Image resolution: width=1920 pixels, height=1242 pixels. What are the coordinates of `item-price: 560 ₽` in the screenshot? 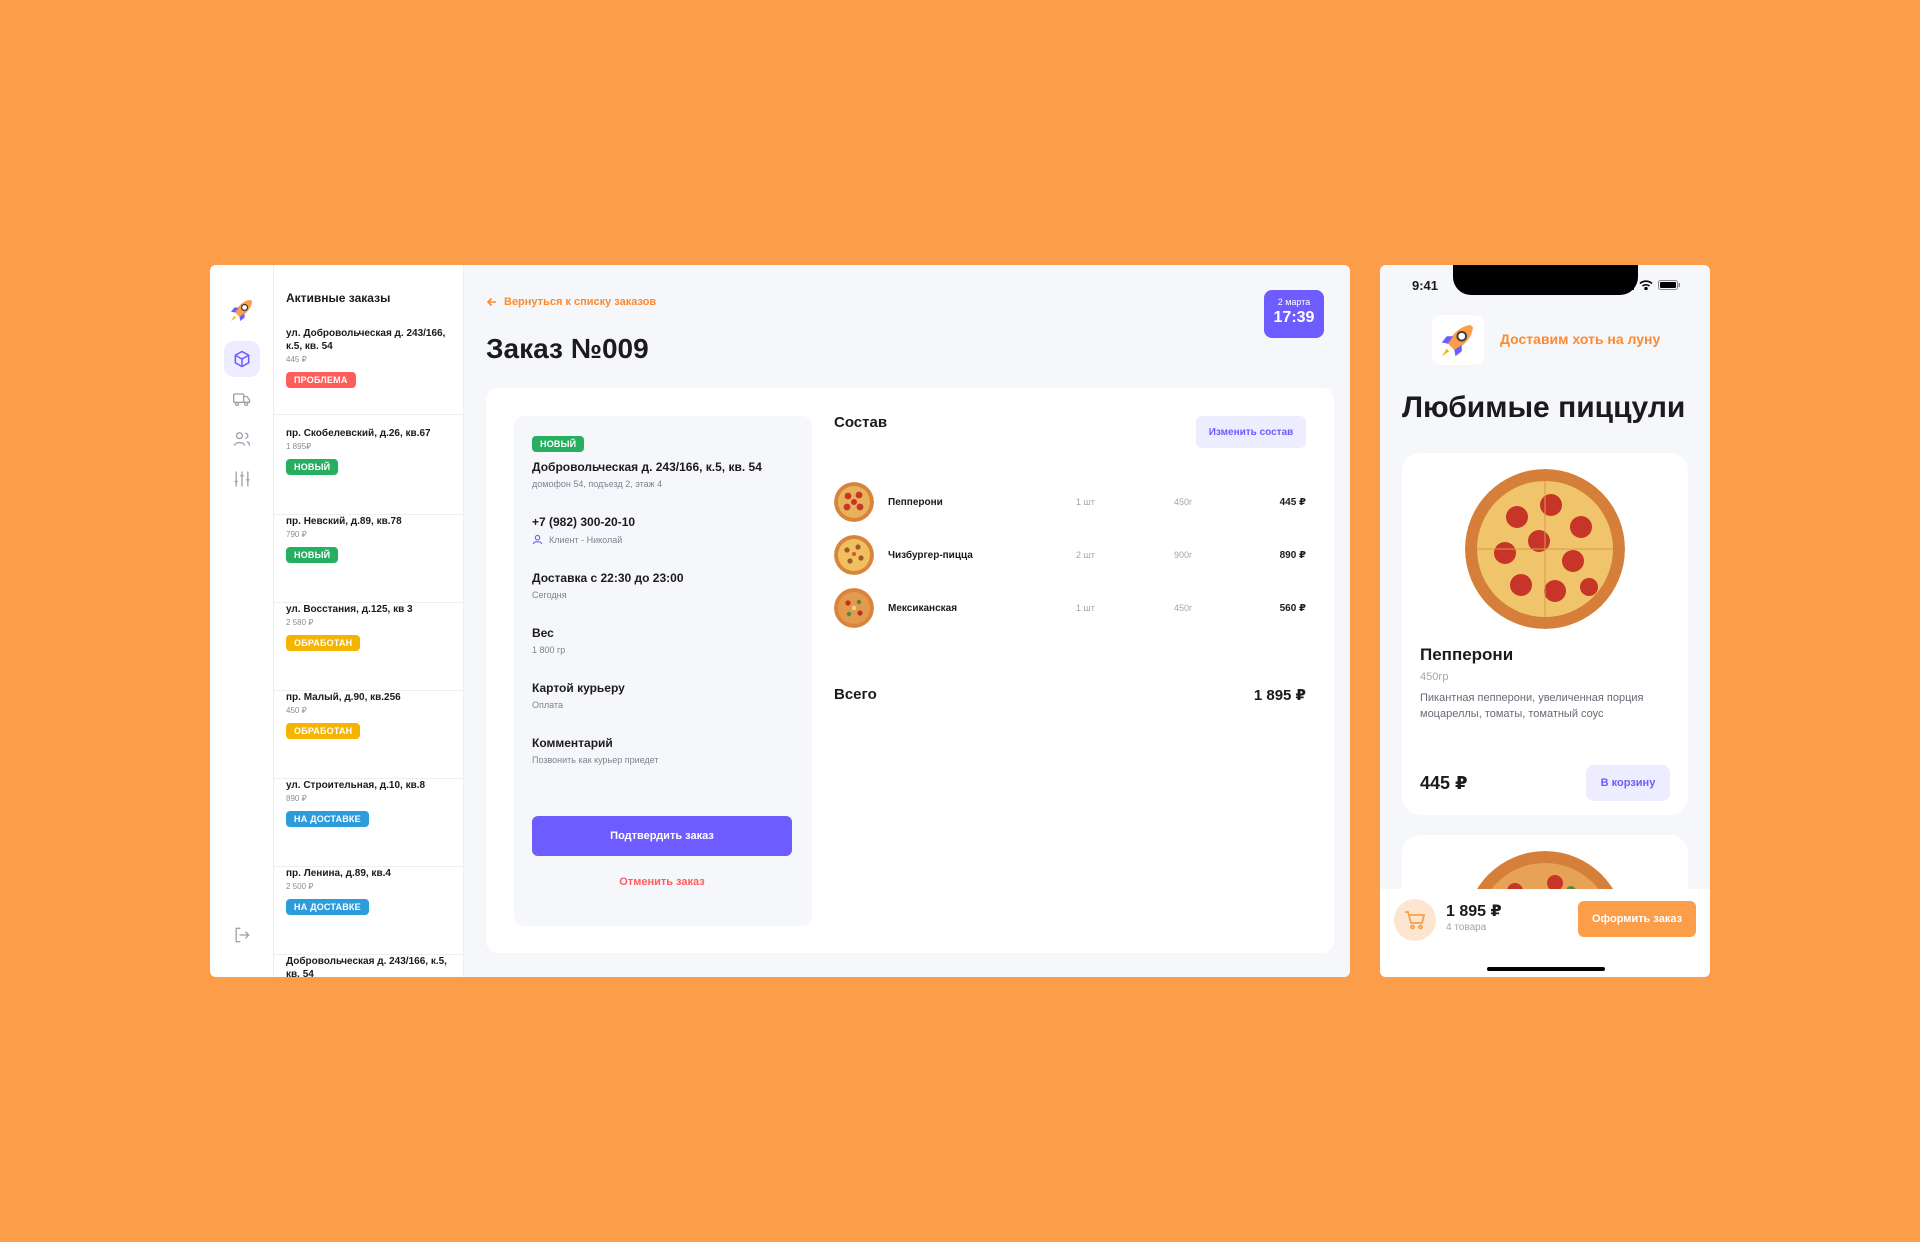 It's located at (1292, 608).